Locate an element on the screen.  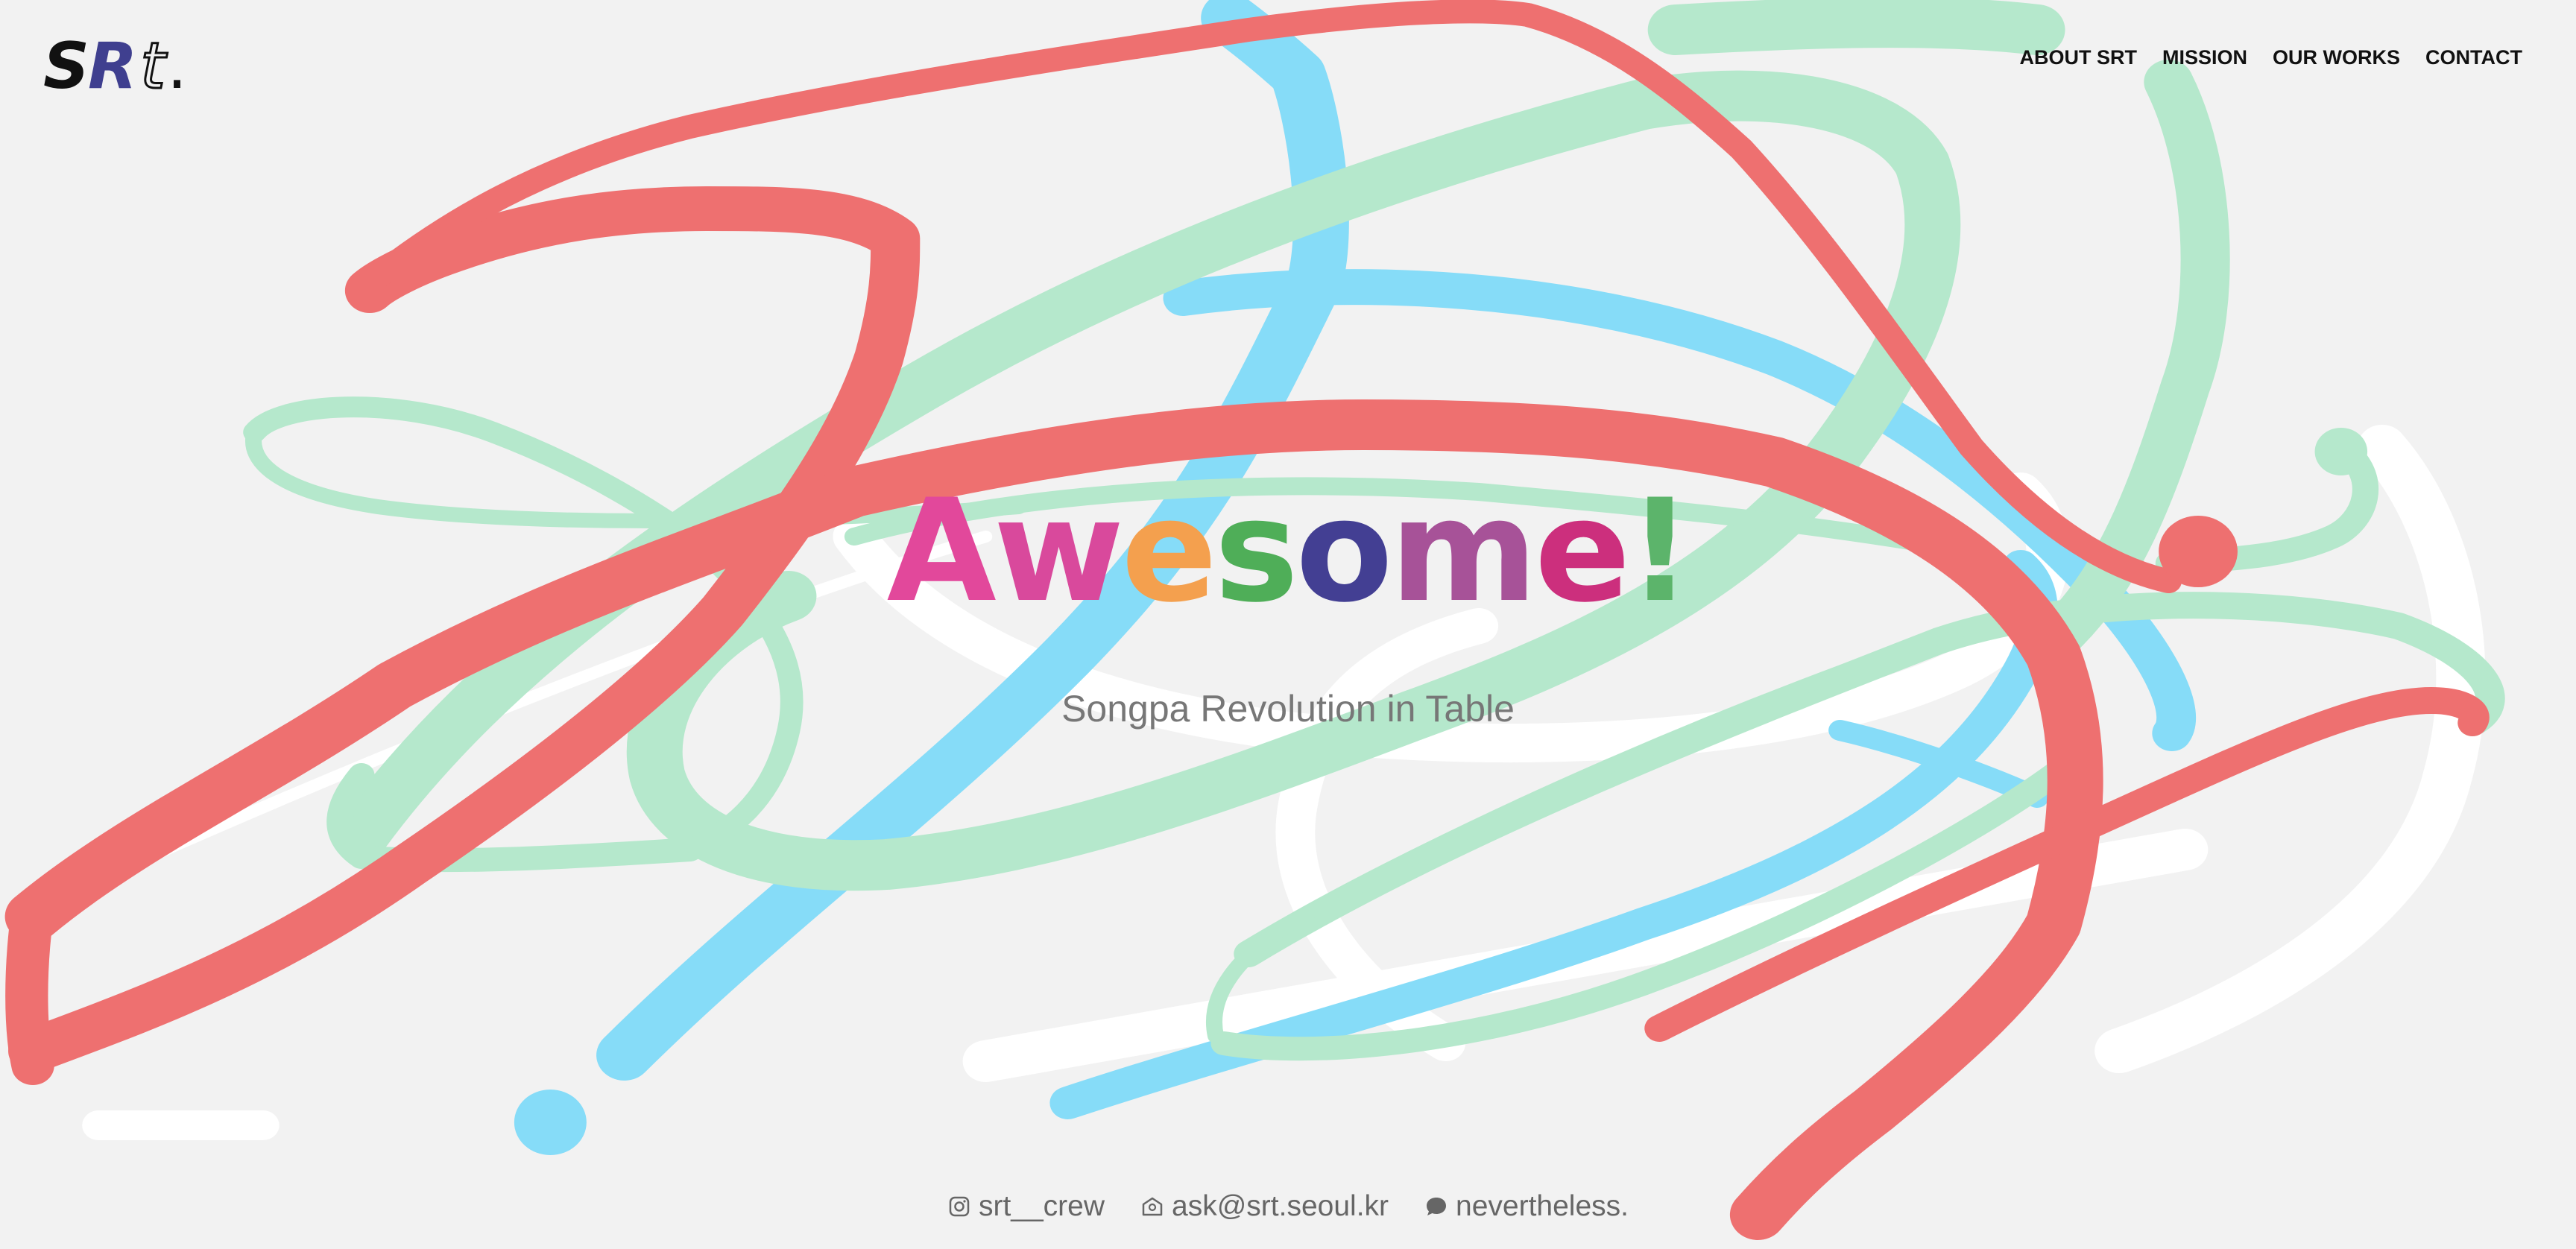
instagram-handle: srt__crew is located at coordinates (1041, 1206).